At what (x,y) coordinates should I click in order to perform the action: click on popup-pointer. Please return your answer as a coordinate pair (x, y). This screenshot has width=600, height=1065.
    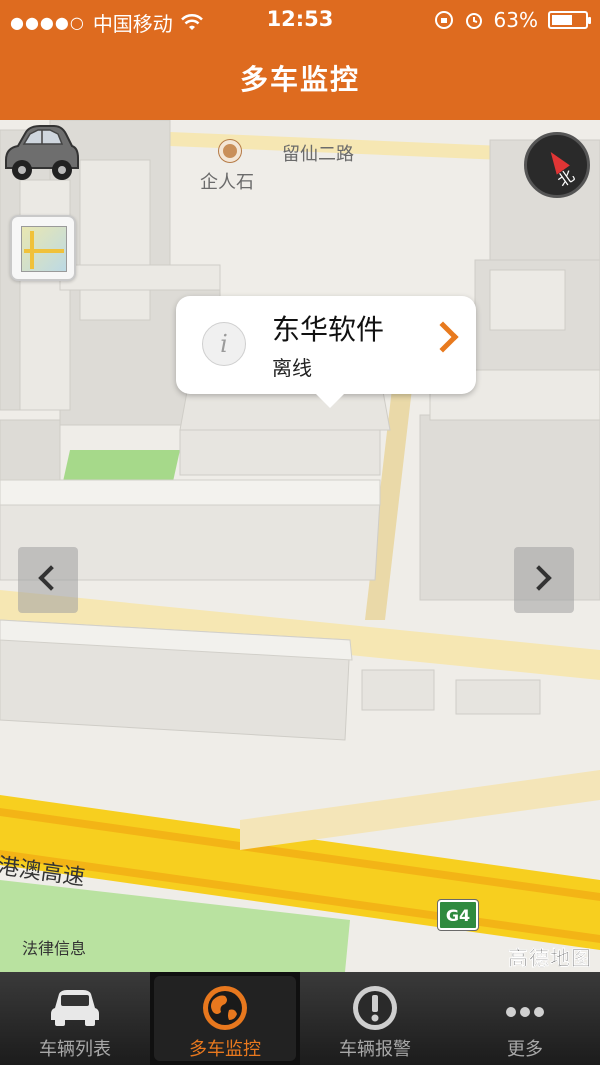
    Looking at the image, I should click on (330, 401).